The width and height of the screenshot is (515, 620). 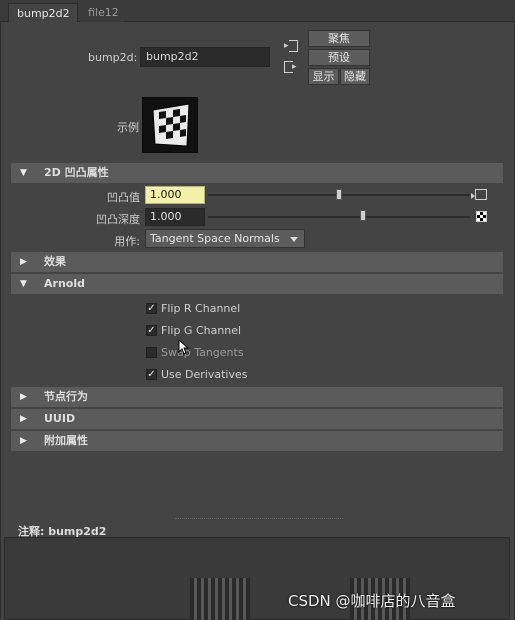 I want to click on bump-depth-label: 凹凸深度, so click(x=118, y=219).